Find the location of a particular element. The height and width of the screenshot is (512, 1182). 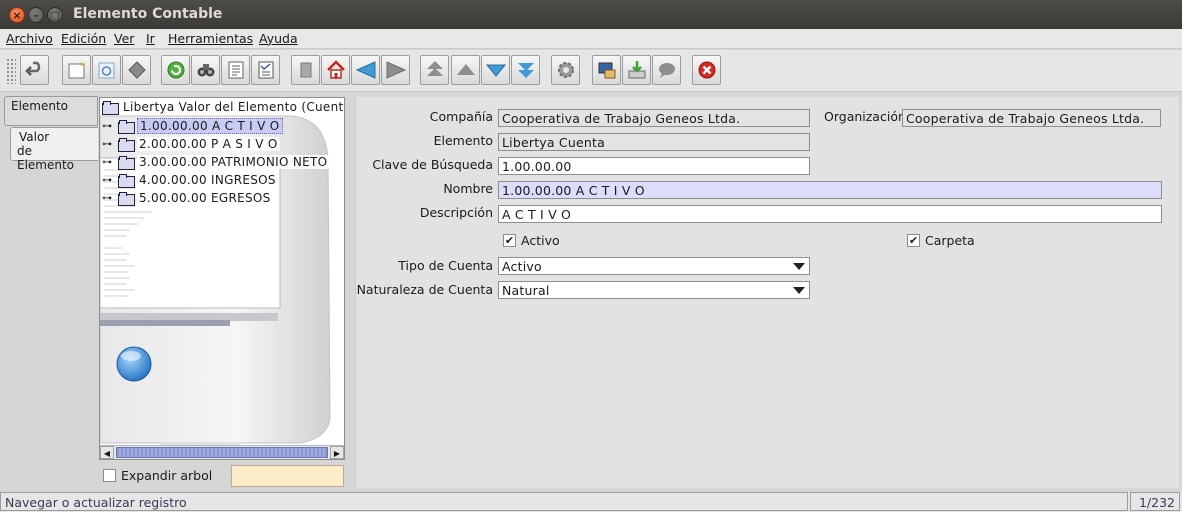

next-button is located at coordinates (395, 70).